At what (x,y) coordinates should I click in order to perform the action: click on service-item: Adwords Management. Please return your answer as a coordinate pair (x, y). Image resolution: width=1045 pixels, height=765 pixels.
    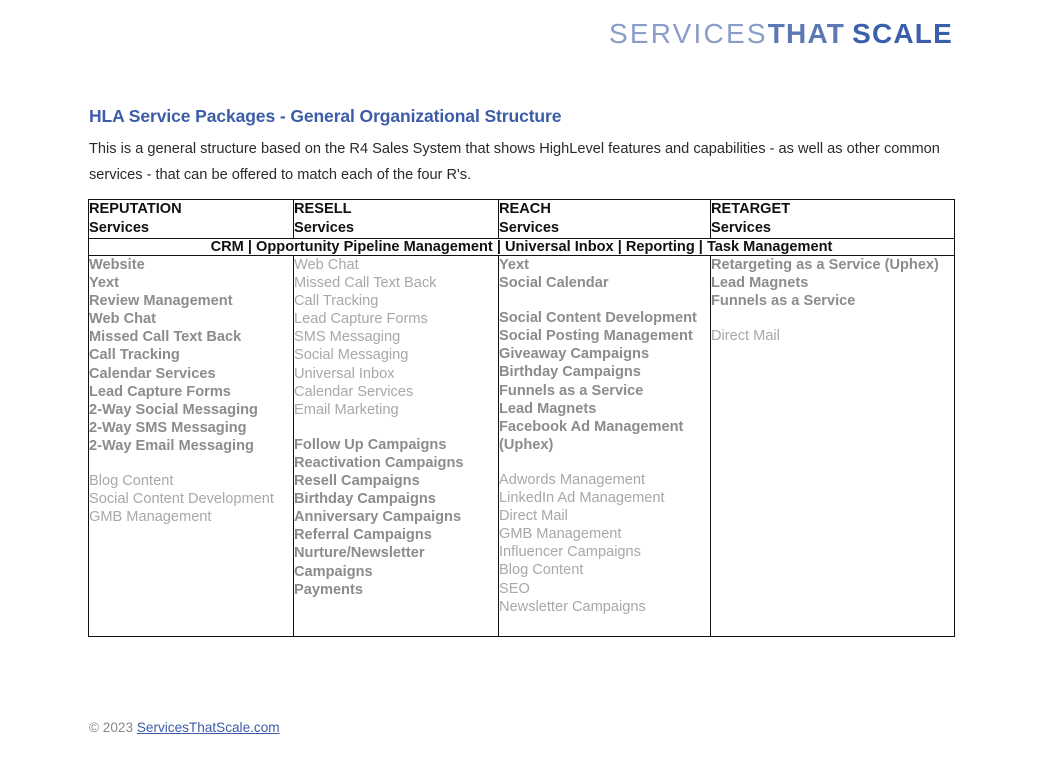
    Looking at the image, I should click on (572, 479).